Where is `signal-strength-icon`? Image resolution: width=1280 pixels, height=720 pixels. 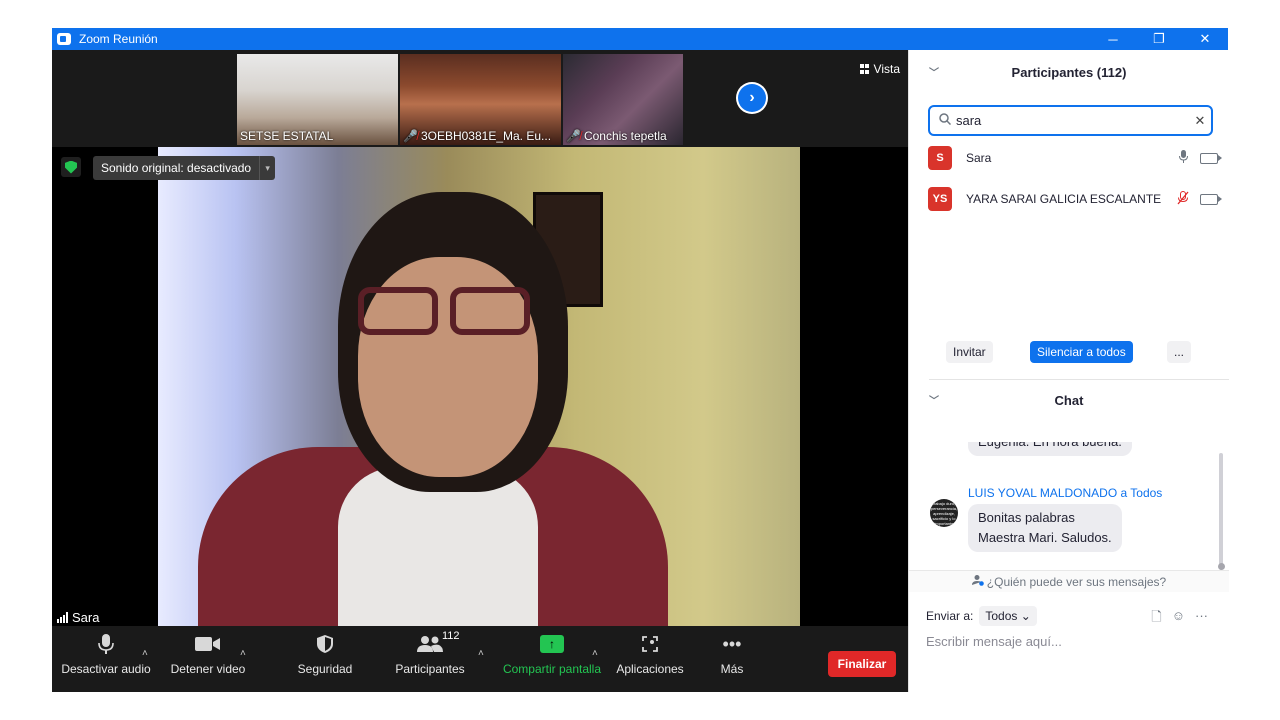 signal-strength-icon is located at coordinates (62, 617).